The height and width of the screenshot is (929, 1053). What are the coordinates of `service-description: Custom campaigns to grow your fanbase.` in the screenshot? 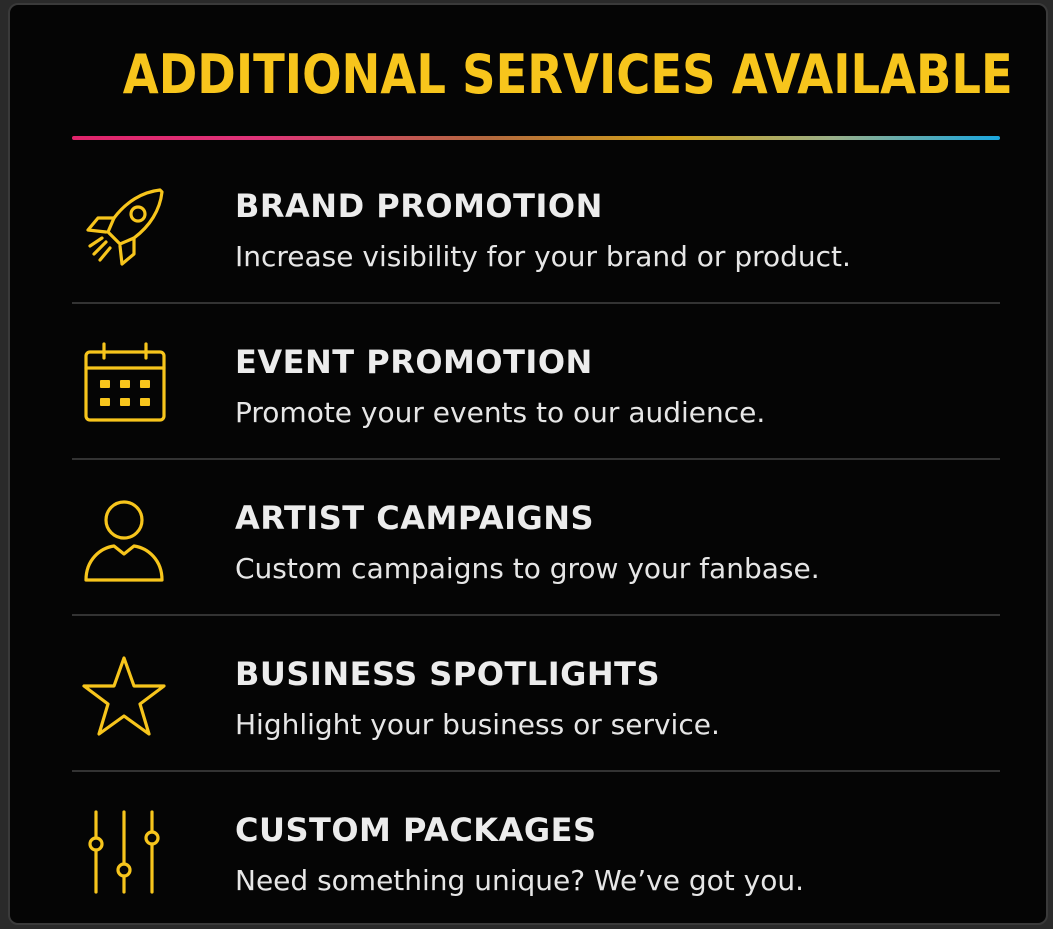 It's located at (527, 568).